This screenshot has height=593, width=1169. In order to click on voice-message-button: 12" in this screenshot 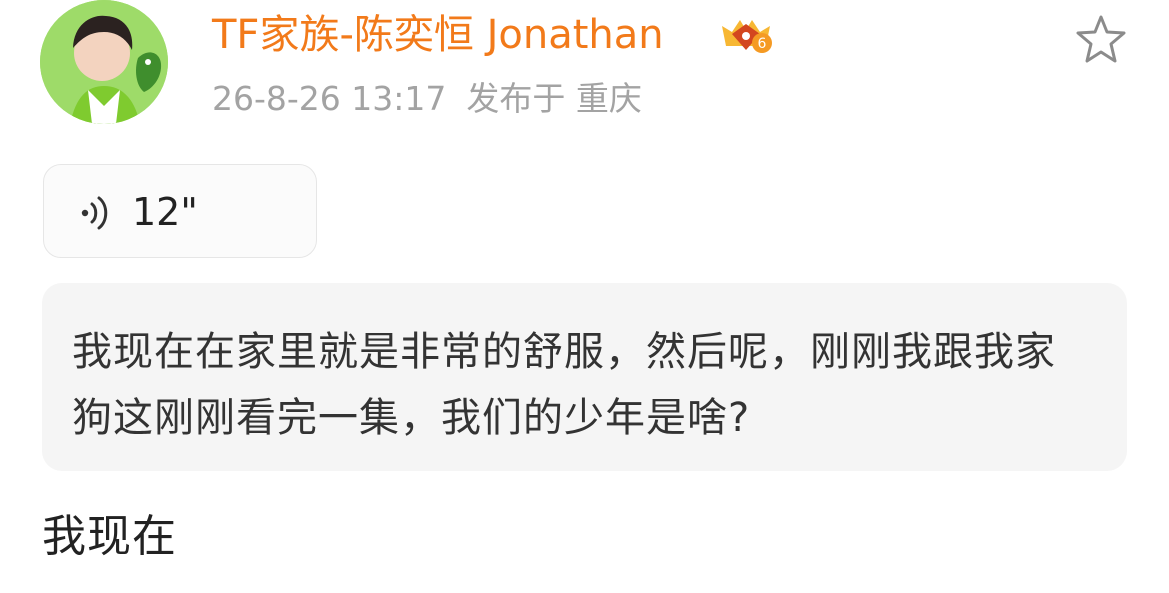, I will do `click(180, 211)`.